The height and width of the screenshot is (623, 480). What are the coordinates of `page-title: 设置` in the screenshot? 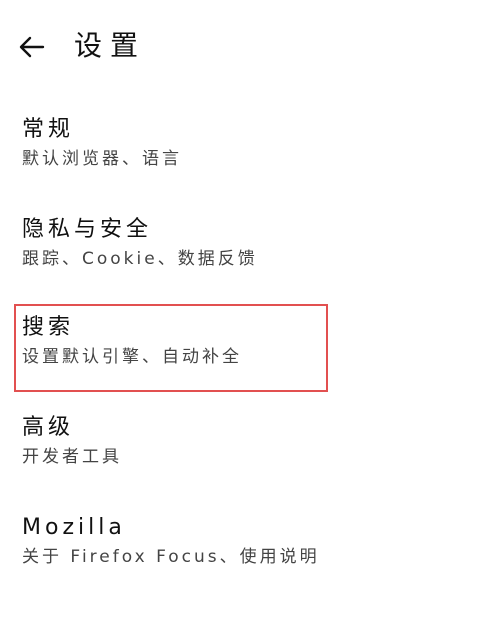 It's located at (110, 45).